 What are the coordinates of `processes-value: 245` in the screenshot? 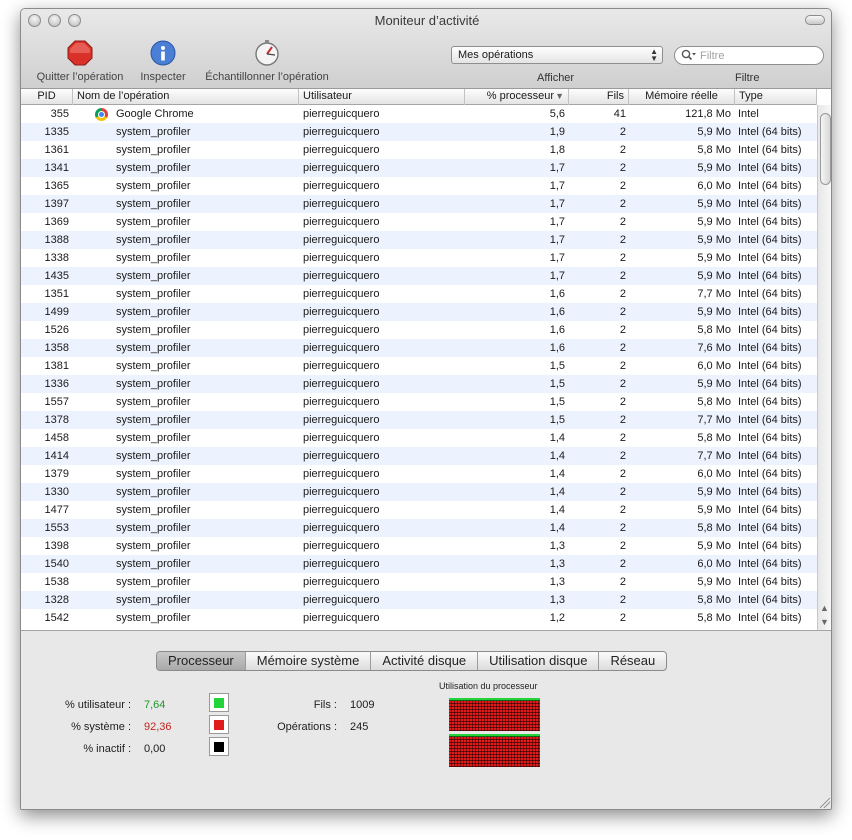 It's located at (359, 727).